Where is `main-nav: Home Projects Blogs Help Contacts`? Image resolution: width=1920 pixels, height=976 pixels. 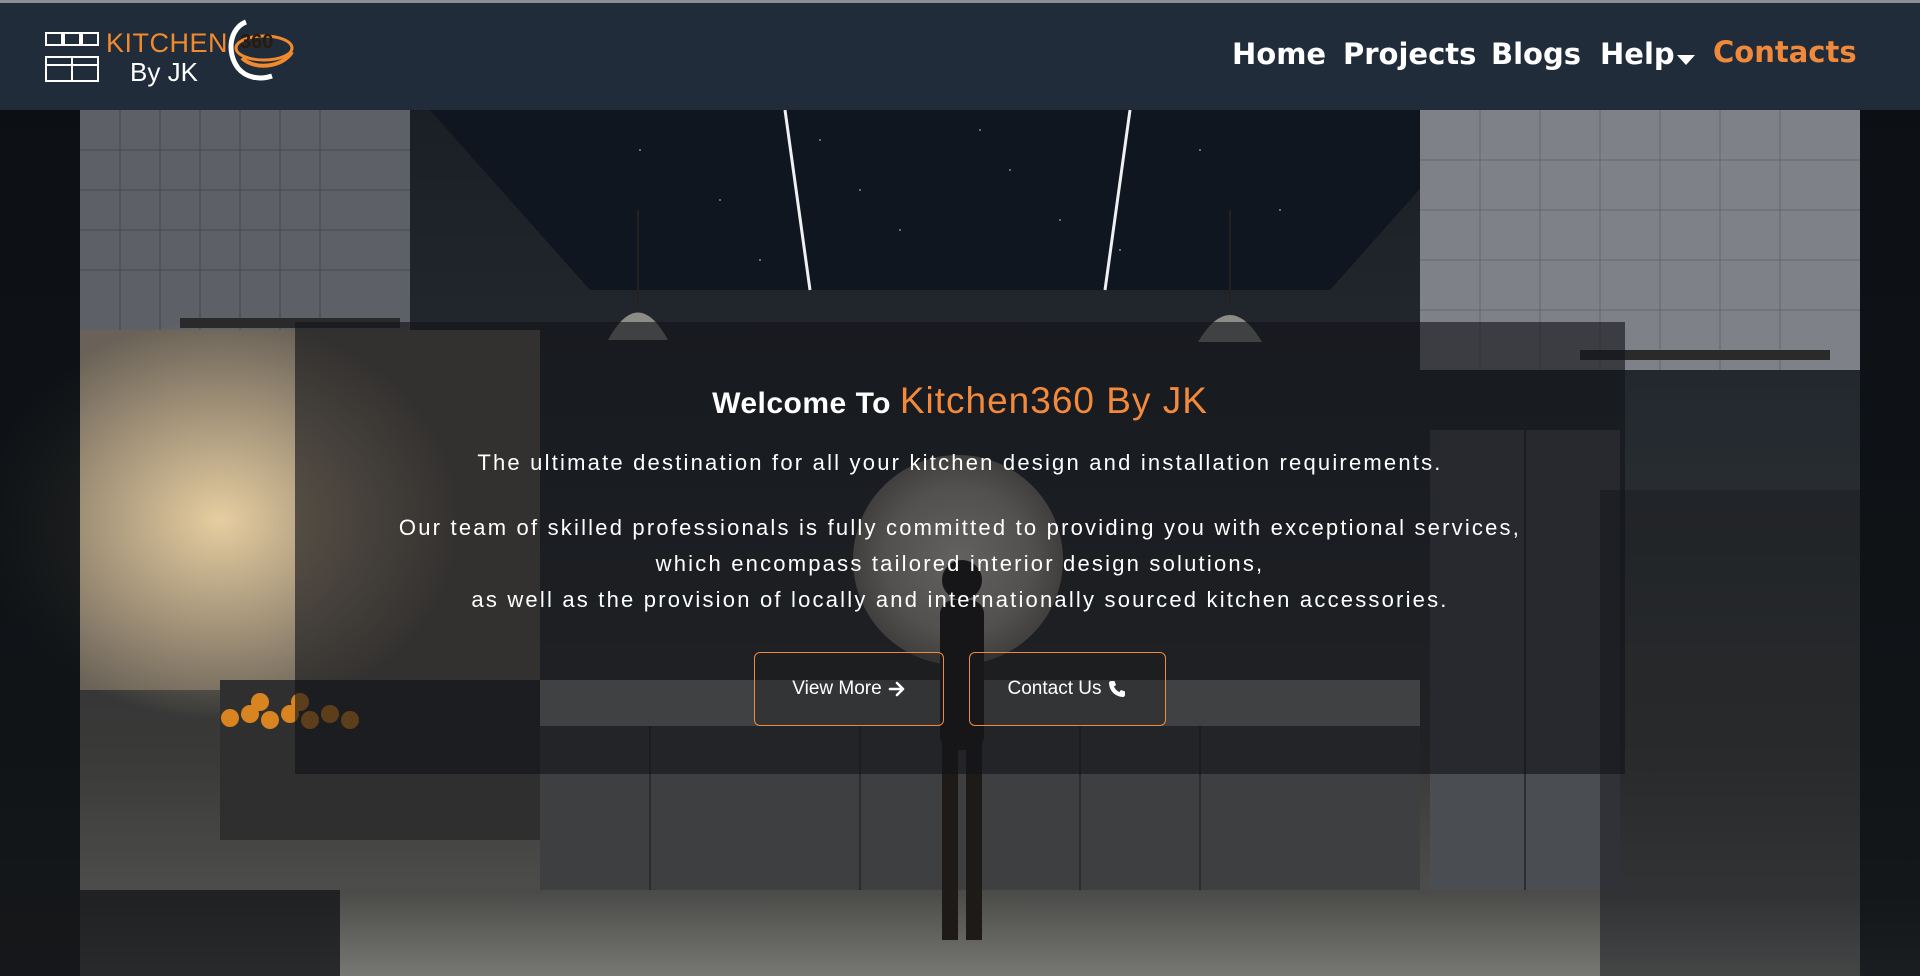 main-nav: Home Projects Blogs Help Contacts is located at coordinates (960, 56).